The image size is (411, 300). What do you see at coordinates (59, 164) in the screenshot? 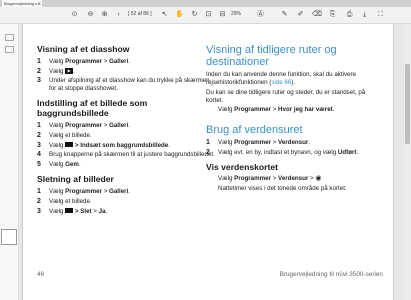
I see `step: 5 Vælg Gem.` at bounding box center [59, 164].